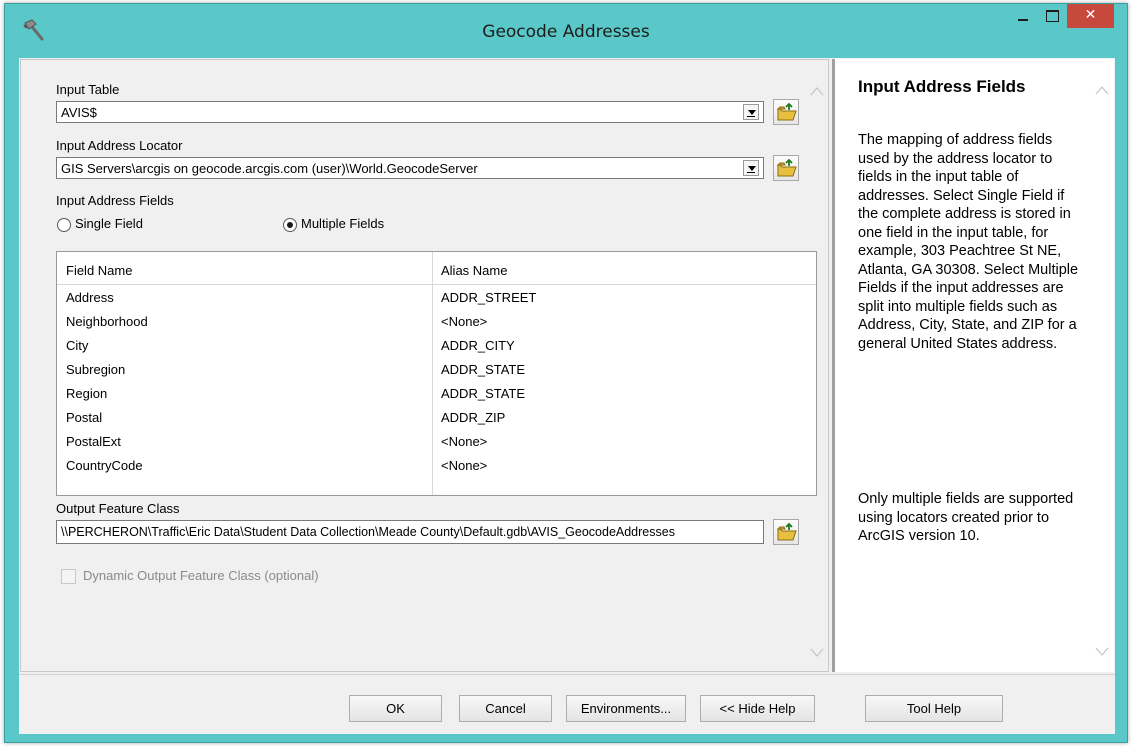 This screenshot has height=749, width=1135. I want to click on table-row: Address ADDR_STREET, so click(436, 298).